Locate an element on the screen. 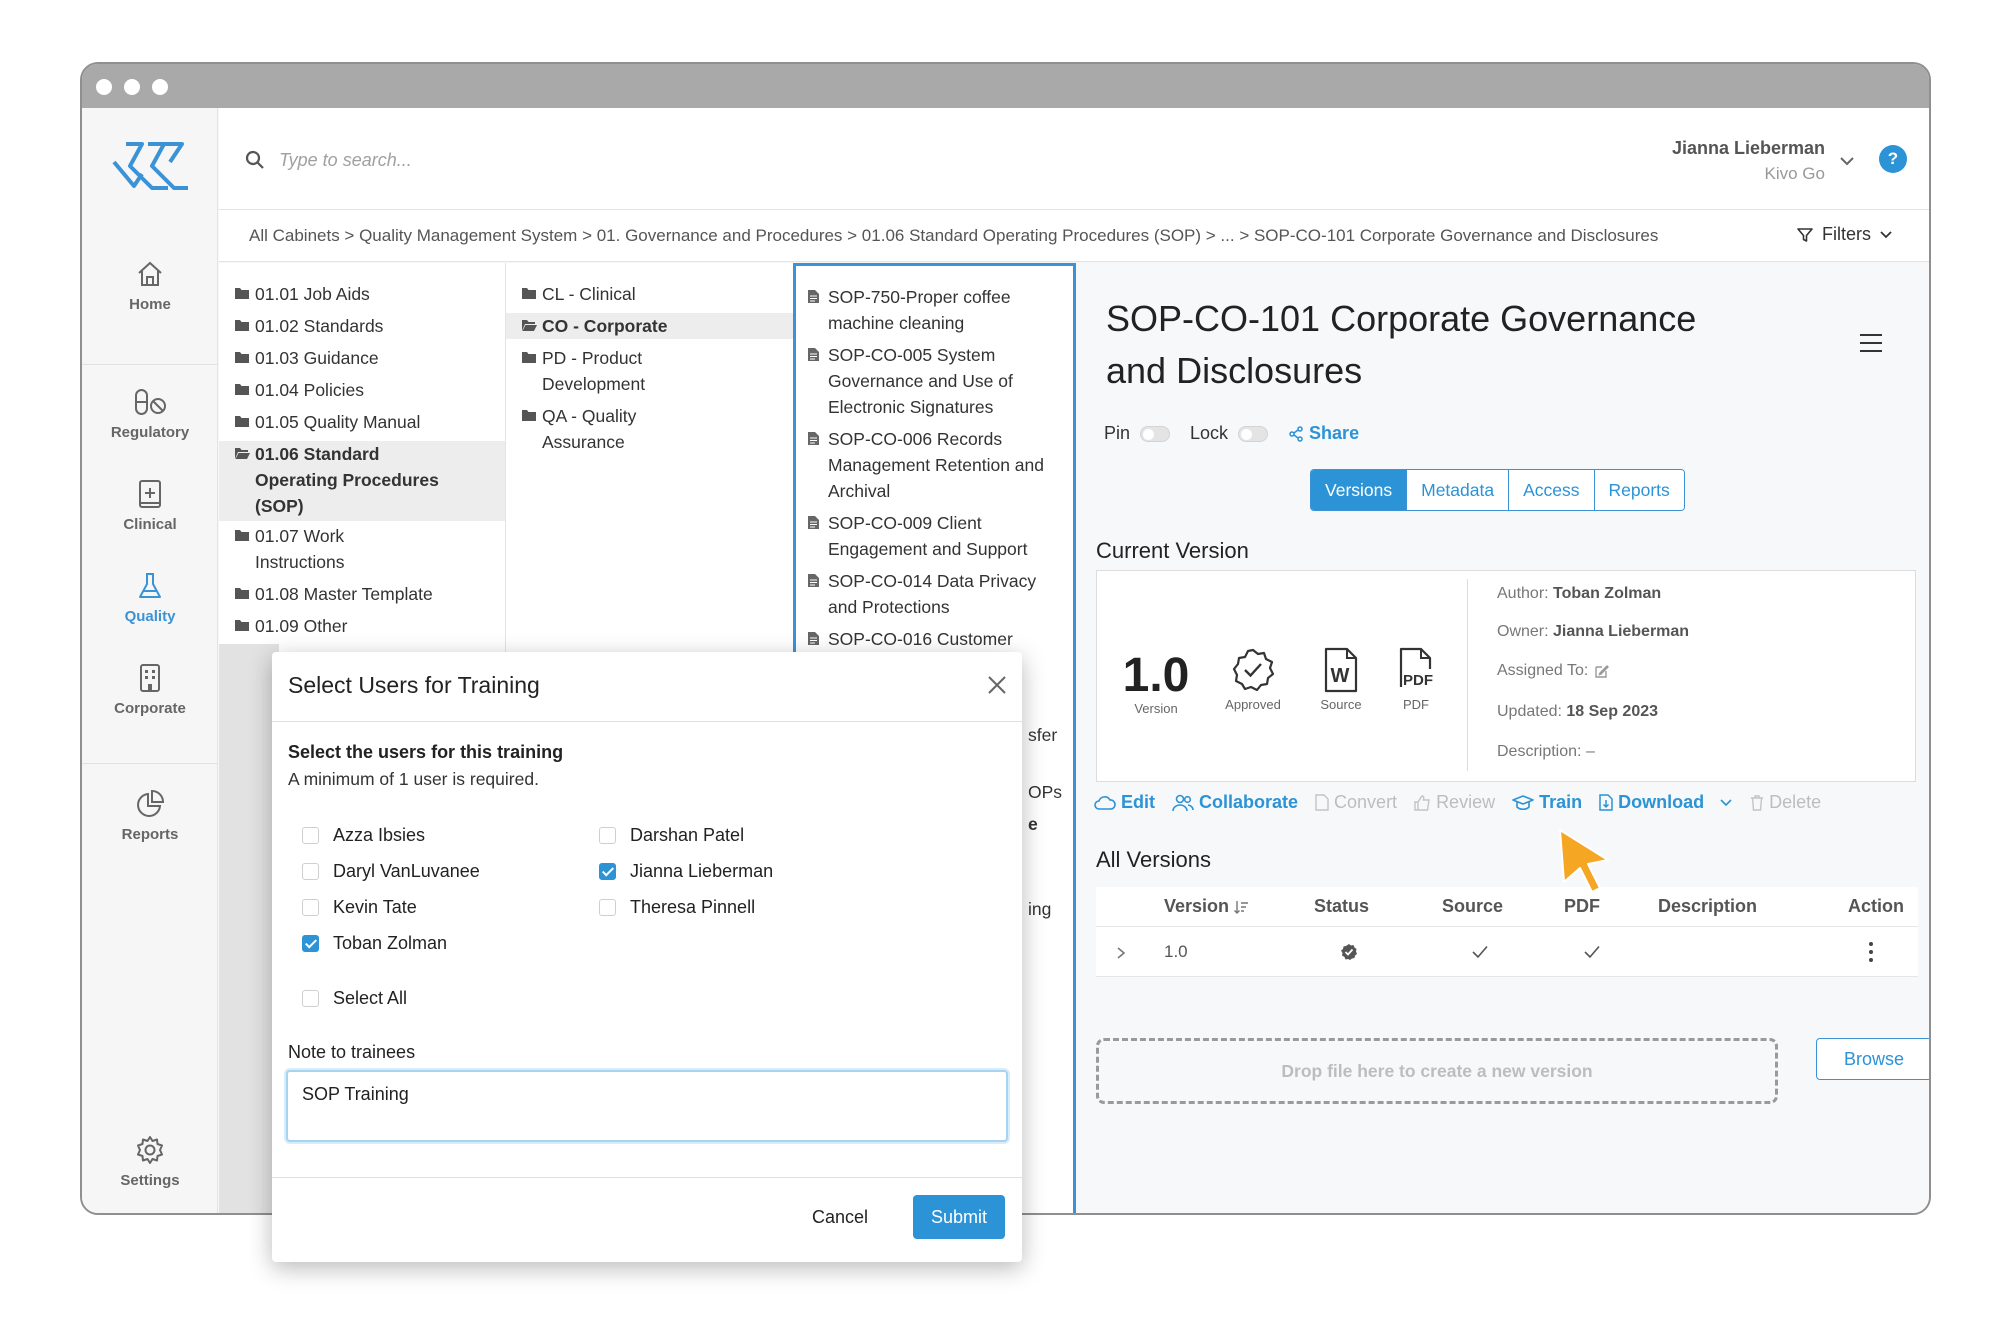 The height and width of the screenshot is (1340, 2000). tab-reports: Reports is located at coordinates (1638, 490).